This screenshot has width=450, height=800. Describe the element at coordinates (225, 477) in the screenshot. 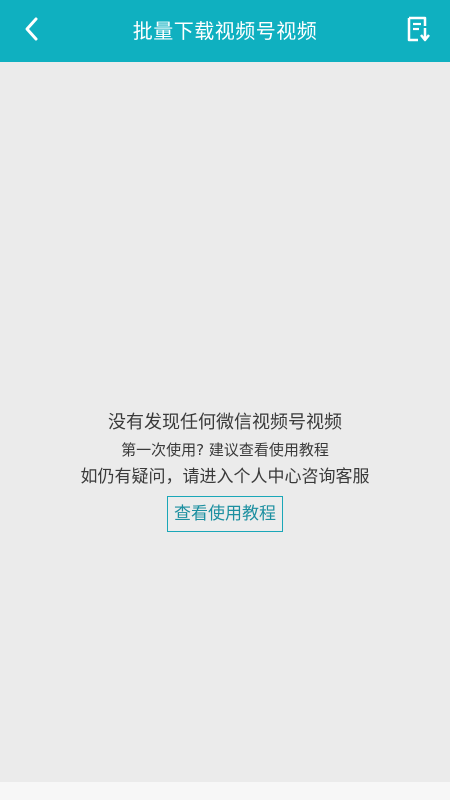

I see `support-hint: 如仍有疑问，请进入个人中心咨询客服` at that location.